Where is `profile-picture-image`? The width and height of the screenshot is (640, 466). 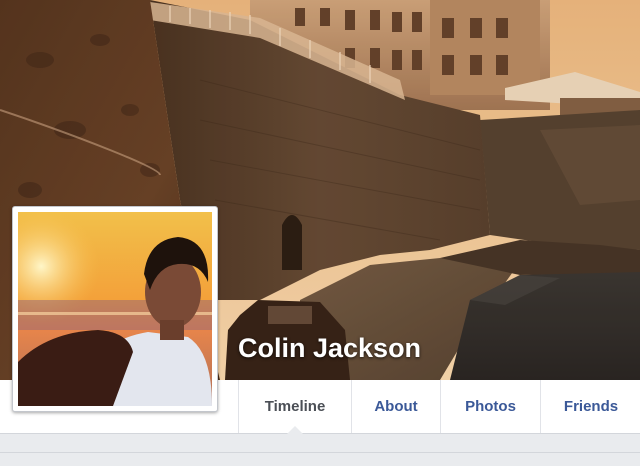
profile-picture-image is located at coordinates (115, 309).